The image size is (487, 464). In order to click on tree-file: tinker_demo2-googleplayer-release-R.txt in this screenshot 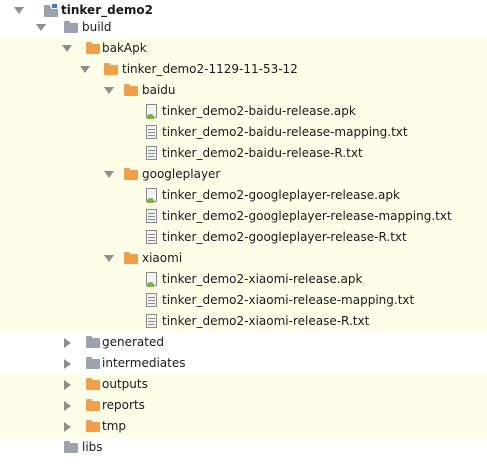, I will do `click(243, 237)`.